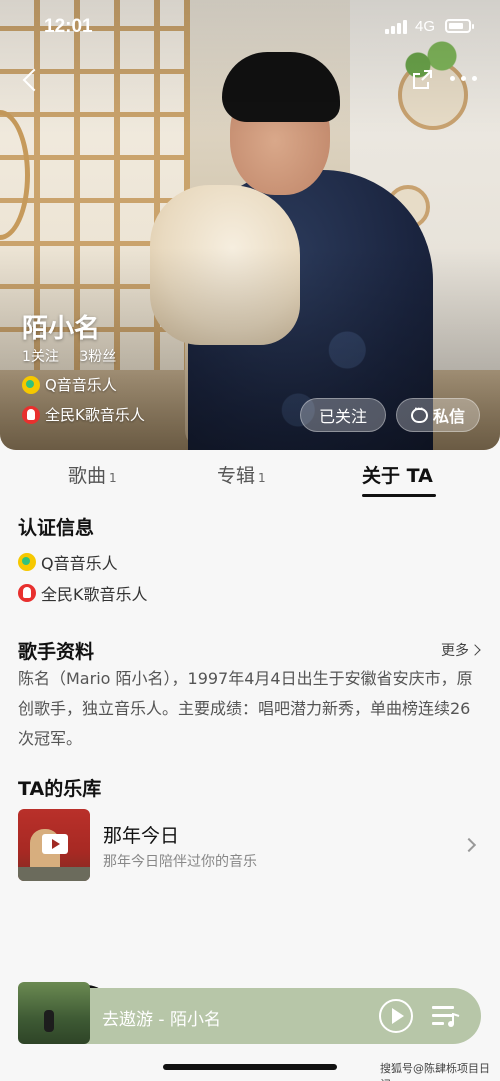 The image size is (500, 1081). What do you see at coordinates (54, 874) in the screenshot?
I see `cover-ground` at bounding box center [54, 874].